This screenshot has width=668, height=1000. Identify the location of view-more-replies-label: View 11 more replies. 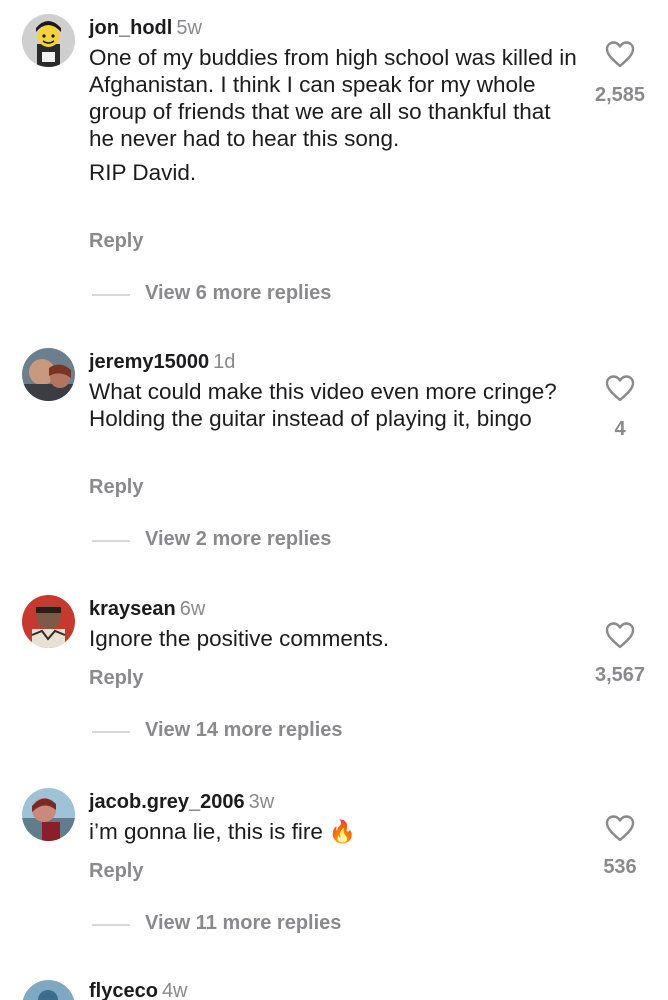
(243, 923).